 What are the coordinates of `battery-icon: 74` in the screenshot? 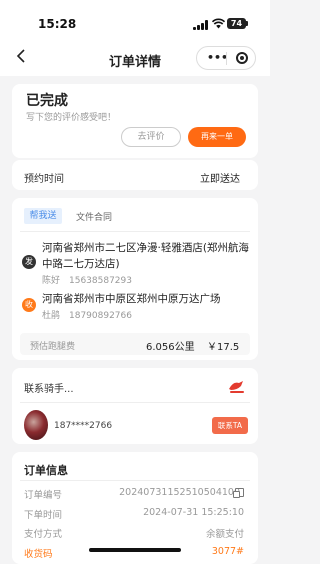 It's located at (236, 23).